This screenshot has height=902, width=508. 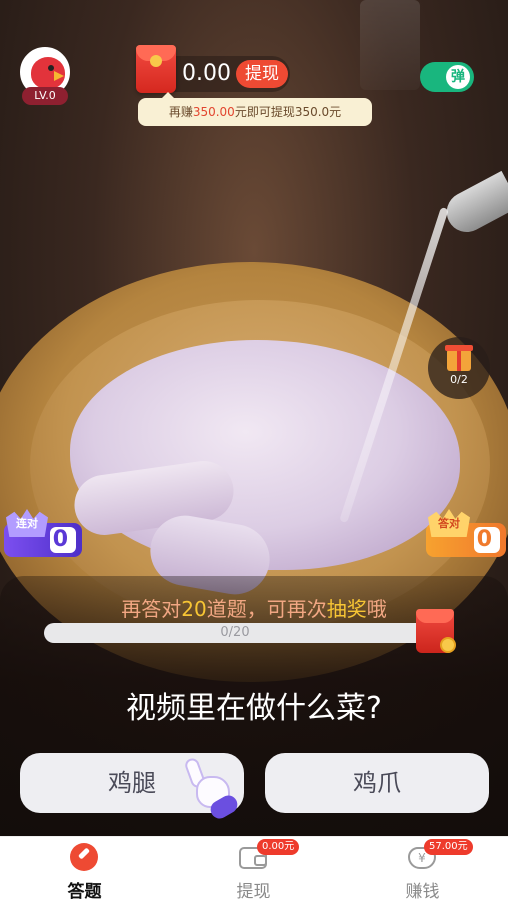 I want to click on answer-option-2: 鸡爪, so click(x=377, y=783).